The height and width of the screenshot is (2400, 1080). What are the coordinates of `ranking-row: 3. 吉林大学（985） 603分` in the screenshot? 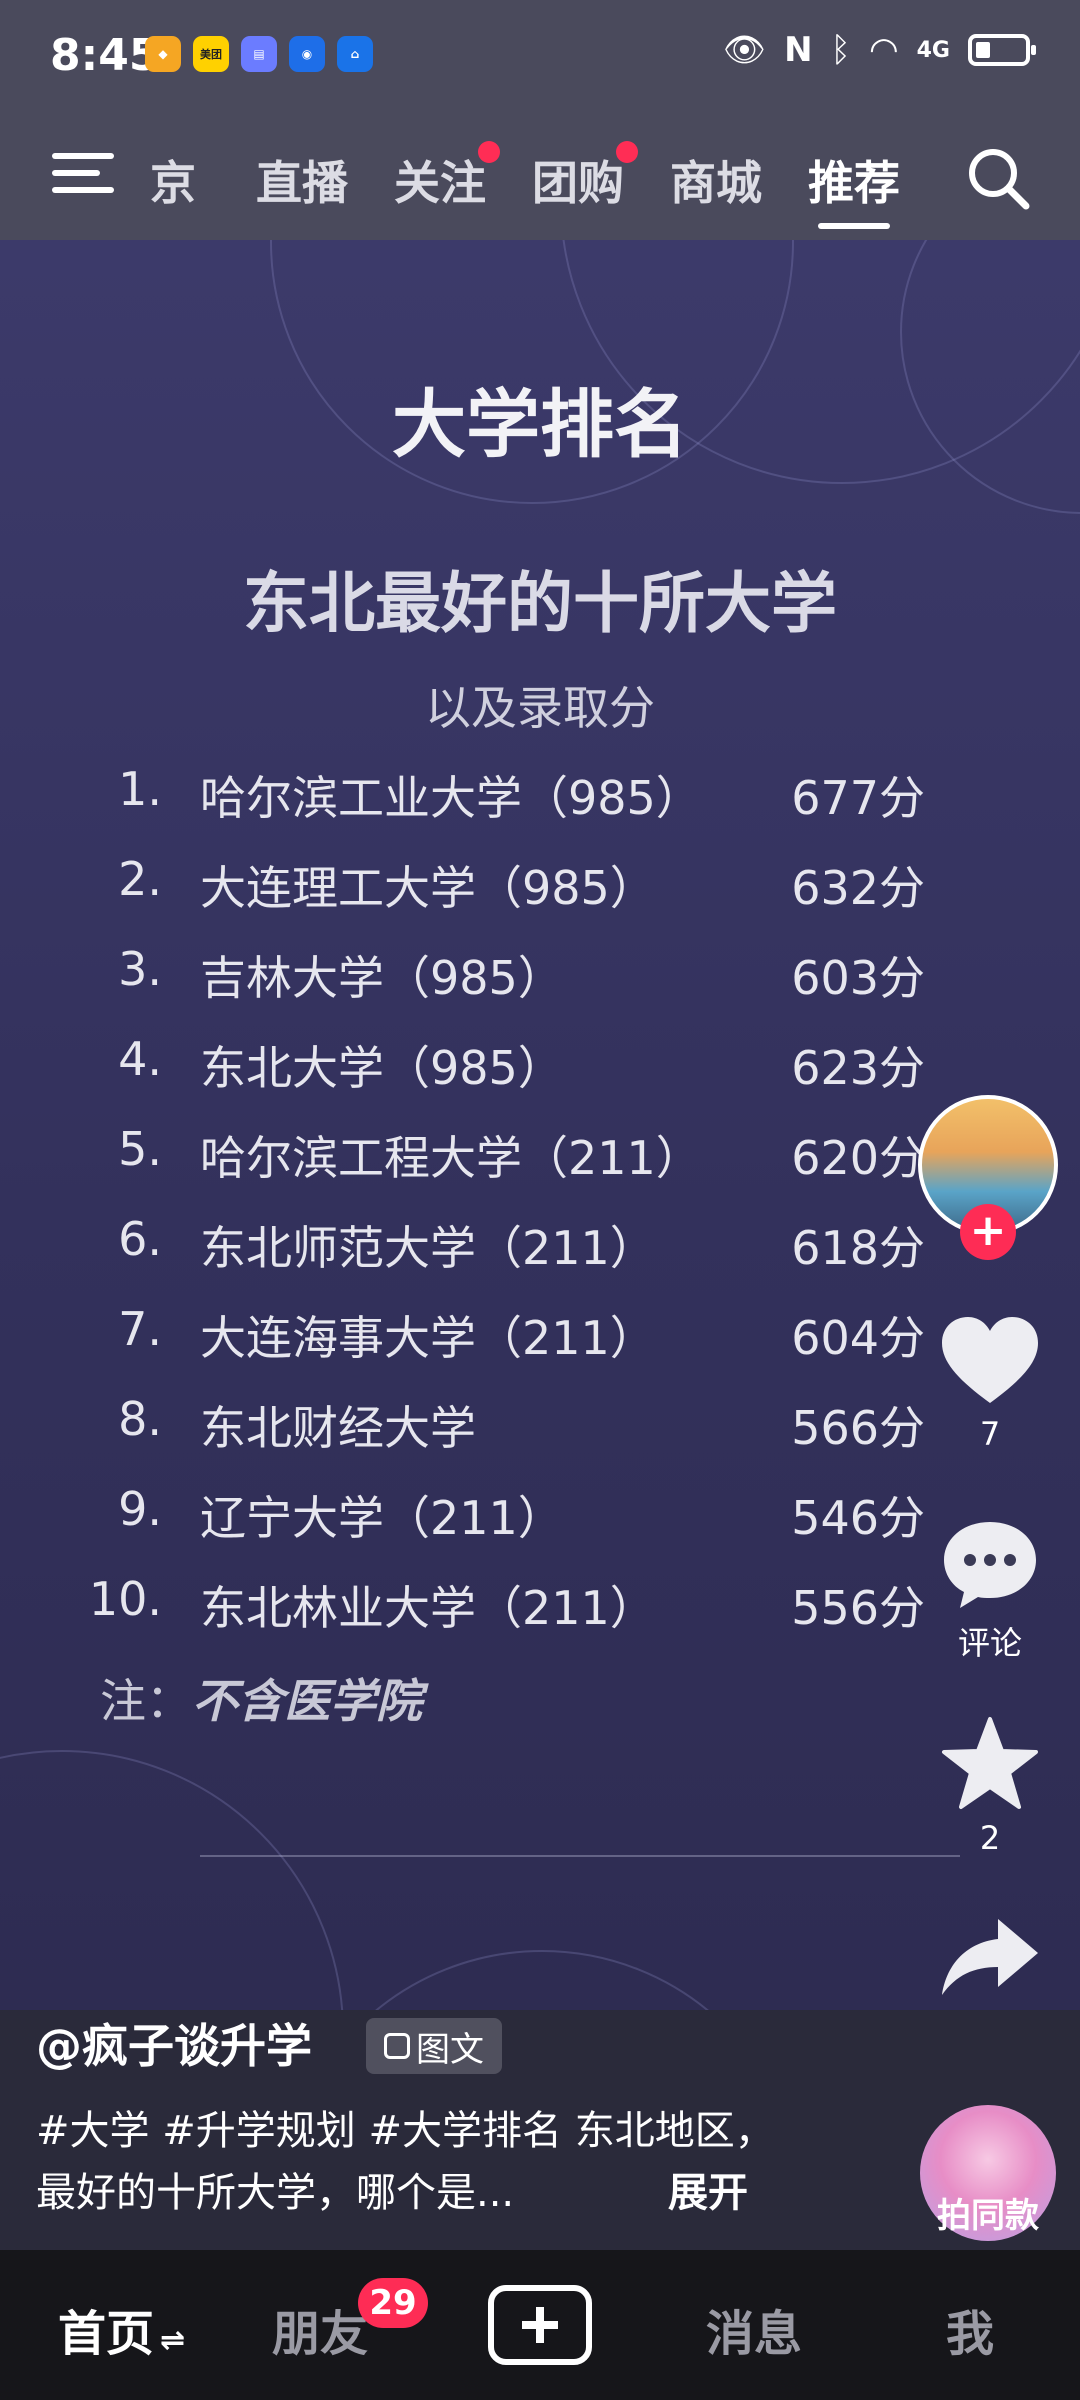 It's located at (540, 977).